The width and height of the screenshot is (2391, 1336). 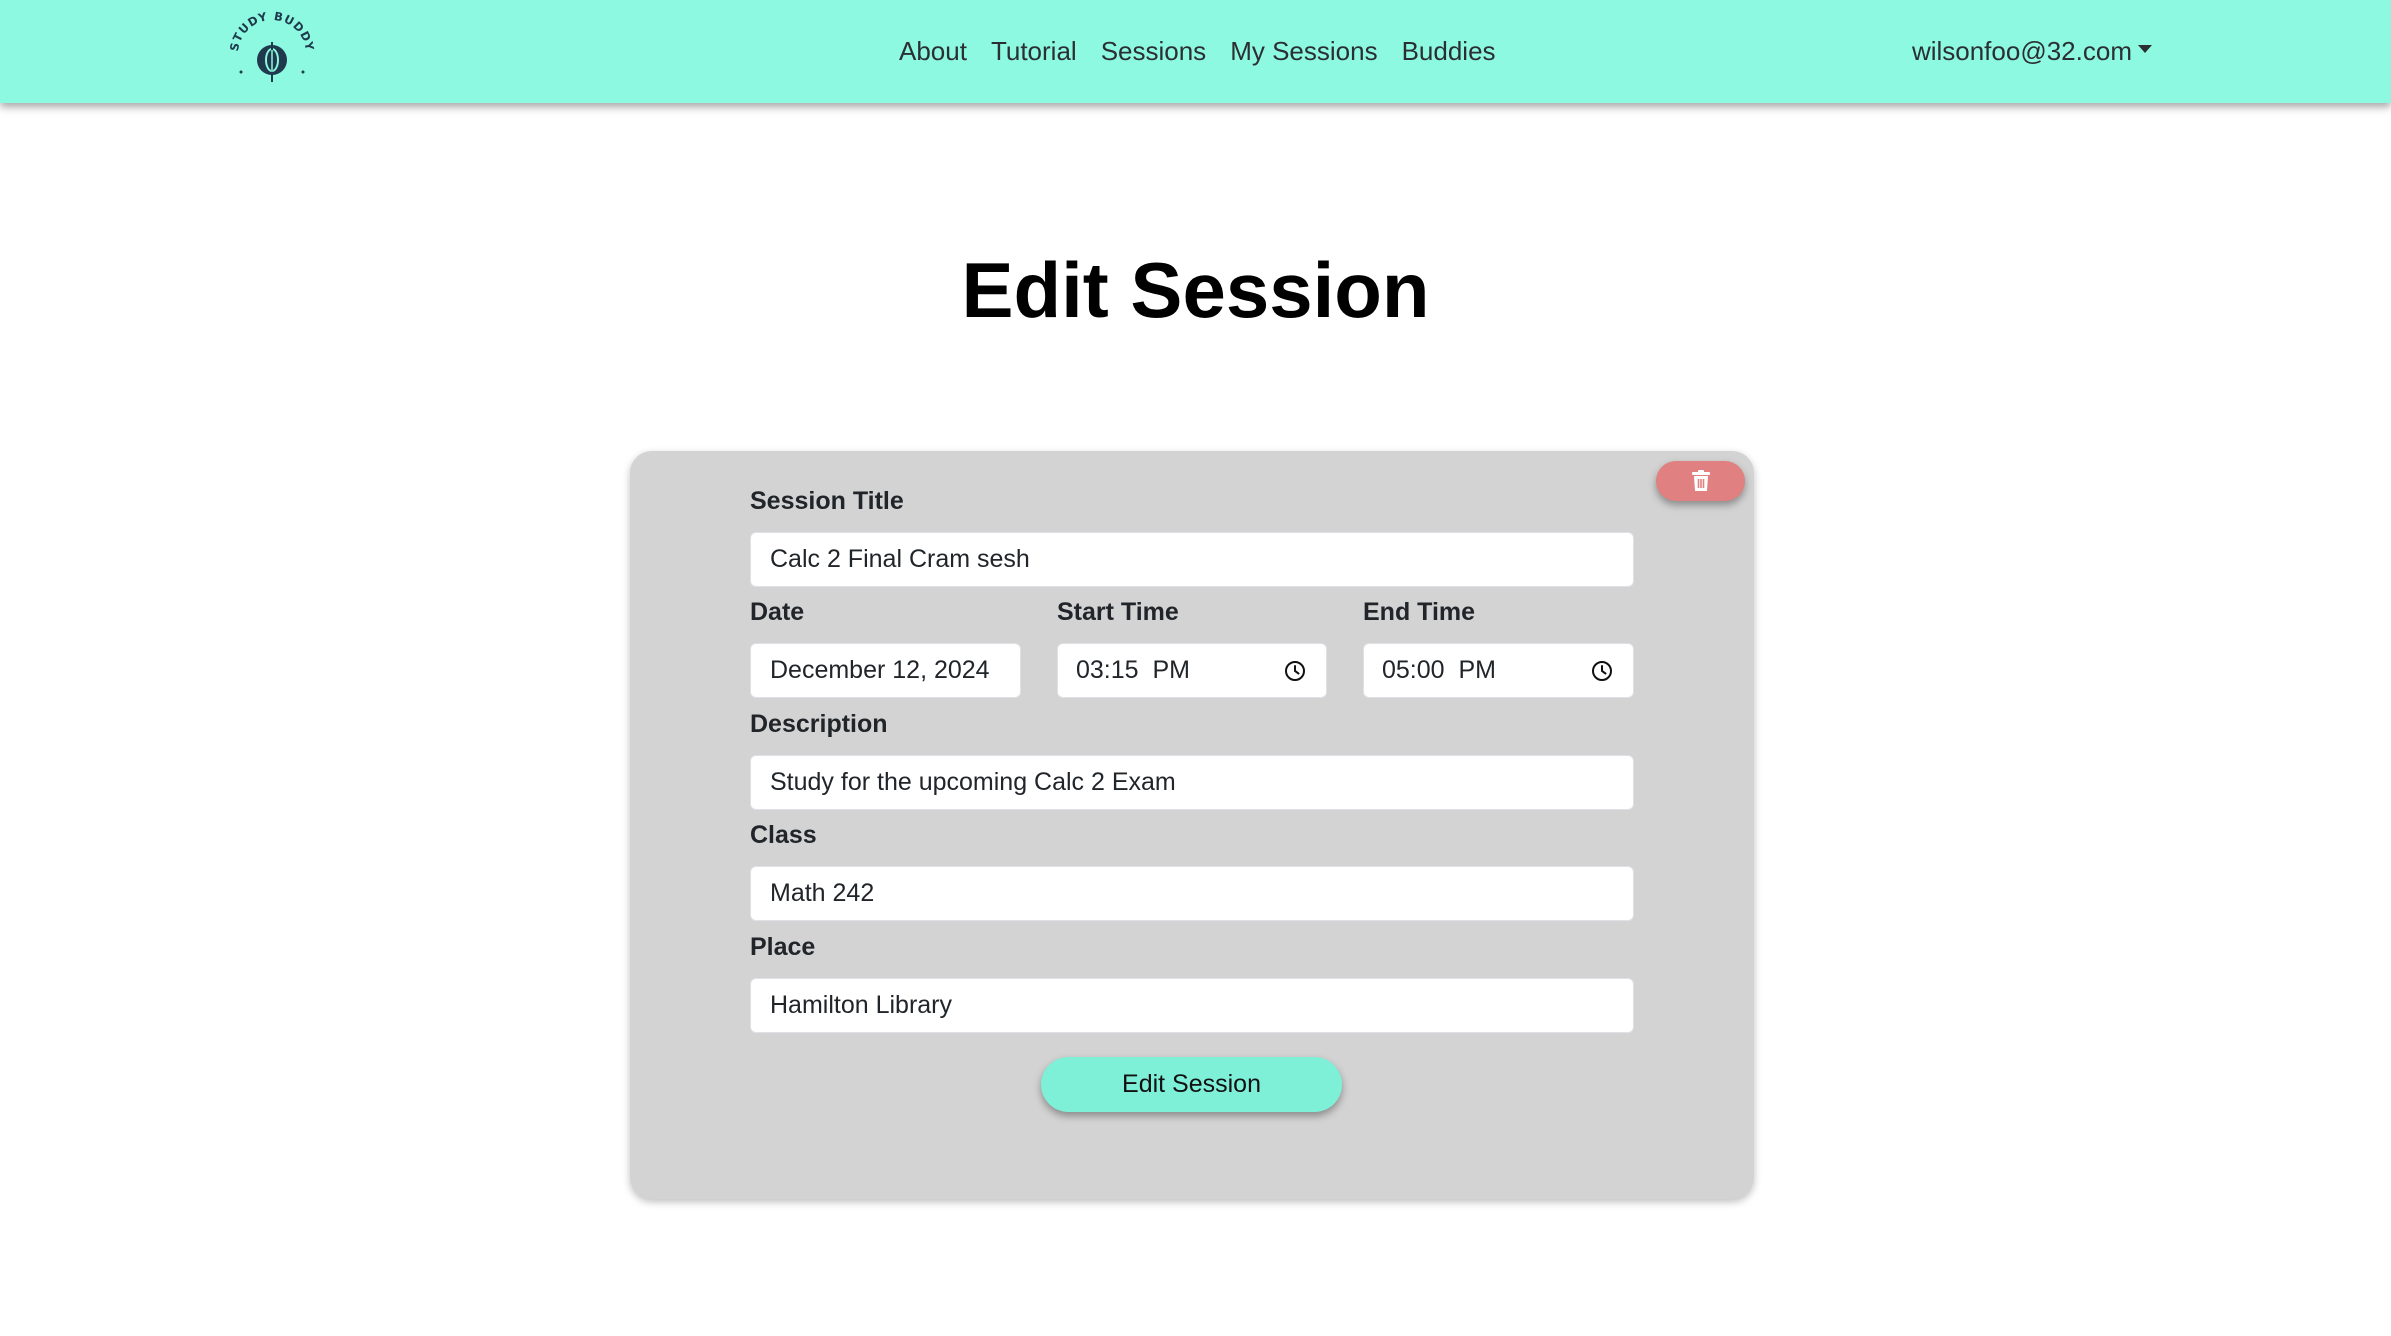 I want to click on description-label: Description, so click(x=819, y=724).